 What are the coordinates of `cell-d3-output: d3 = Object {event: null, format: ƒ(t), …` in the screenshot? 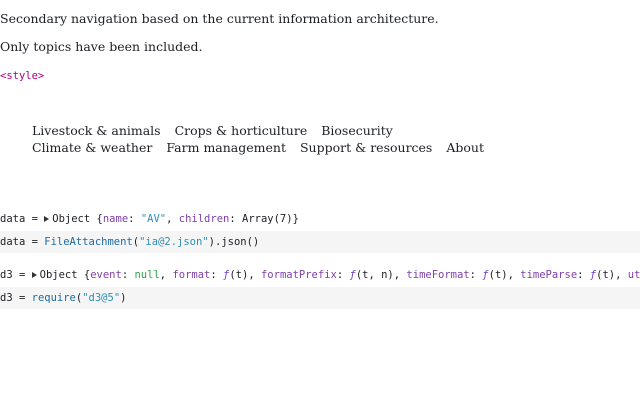 It's located at (320, 275).